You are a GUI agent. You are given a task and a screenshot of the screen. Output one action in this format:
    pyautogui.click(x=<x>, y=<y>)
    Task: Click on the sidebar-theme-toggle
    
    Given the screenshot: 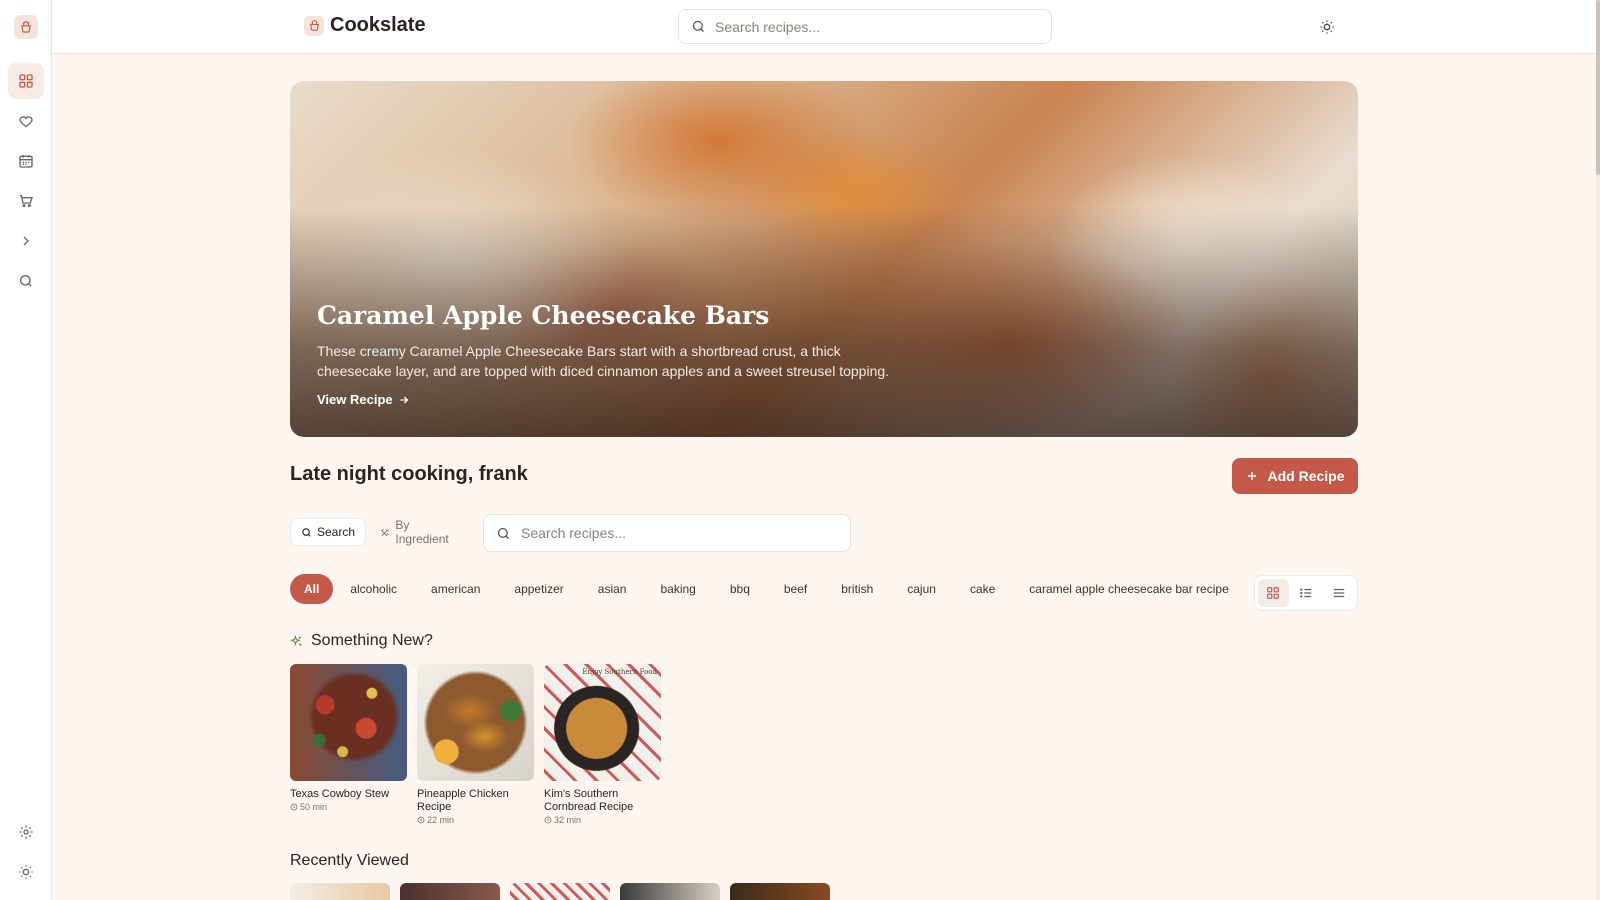 What is the action you would take?
    pyautogui.click(x=26, y=872)
    